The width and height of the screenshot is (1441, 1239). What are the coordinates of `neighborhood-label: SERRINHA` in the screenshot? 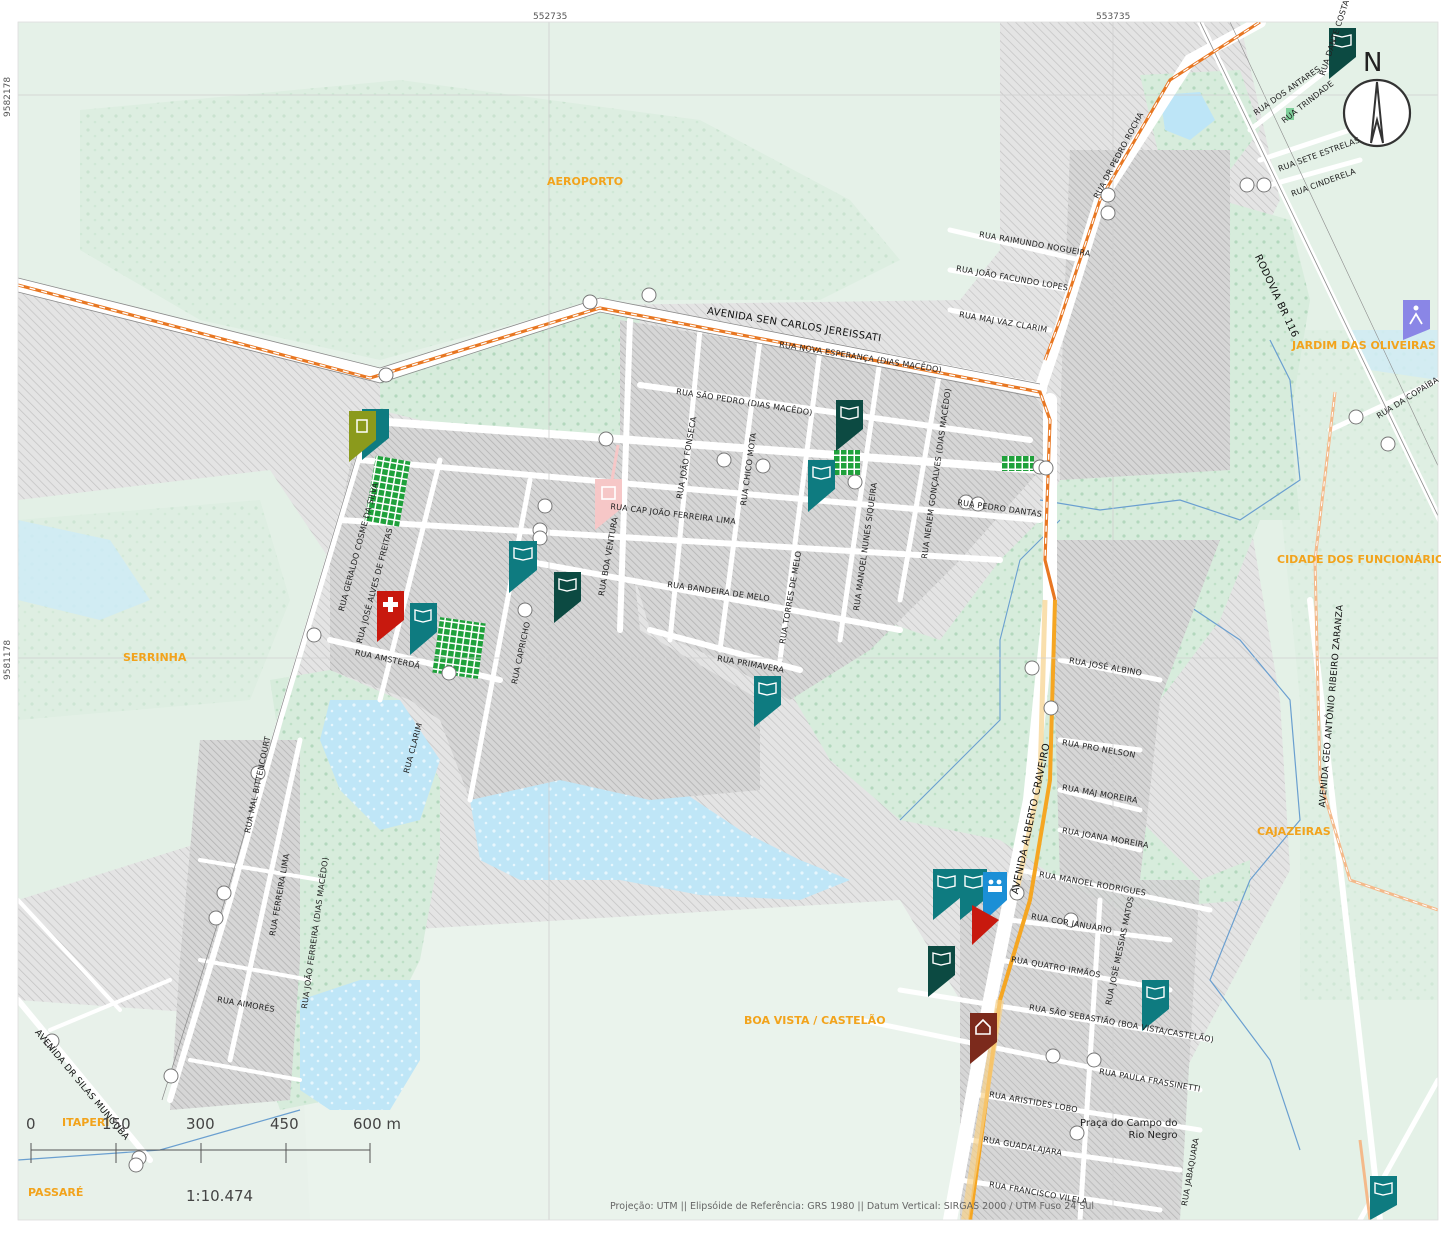 It's located at (155, 657).